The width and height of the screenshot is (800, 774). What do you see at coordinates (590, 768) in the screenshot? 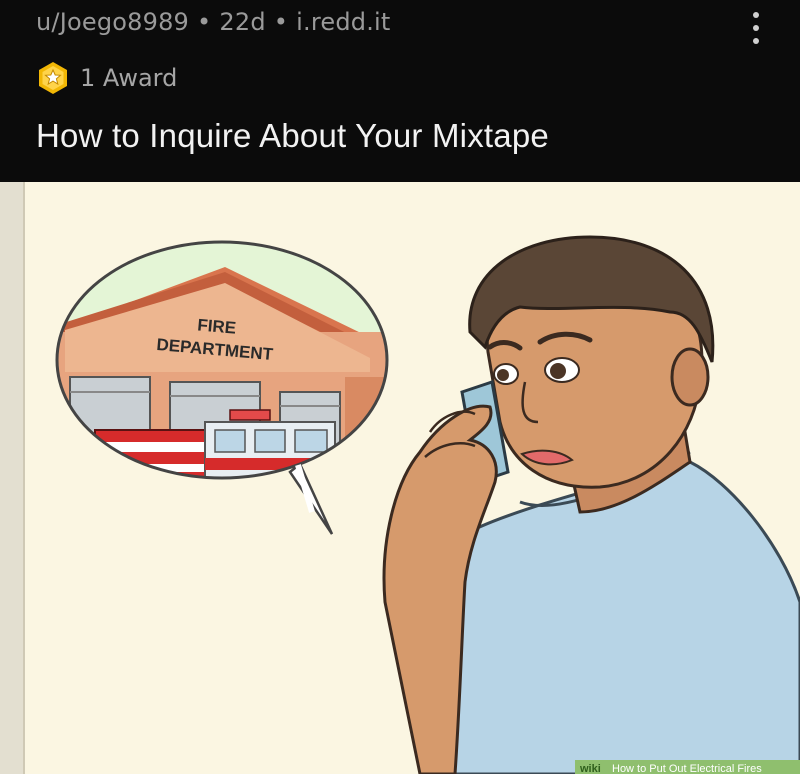
I see `watermark-brand: wiki` at bounding box center [590, 768].